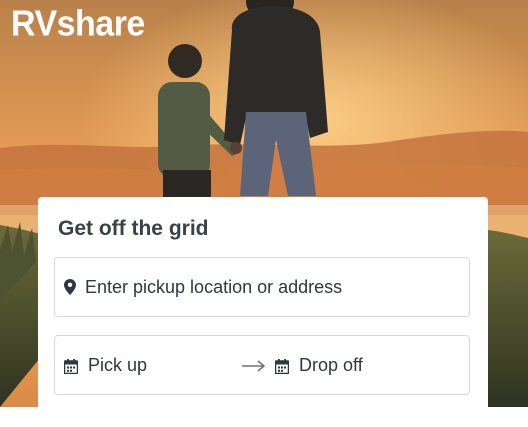 The width and height of the screenshot is (528, 427). Describe the element at coordinates (117, 365) in the screenshot. I see `pickup-date-button: Pick up` at that location.